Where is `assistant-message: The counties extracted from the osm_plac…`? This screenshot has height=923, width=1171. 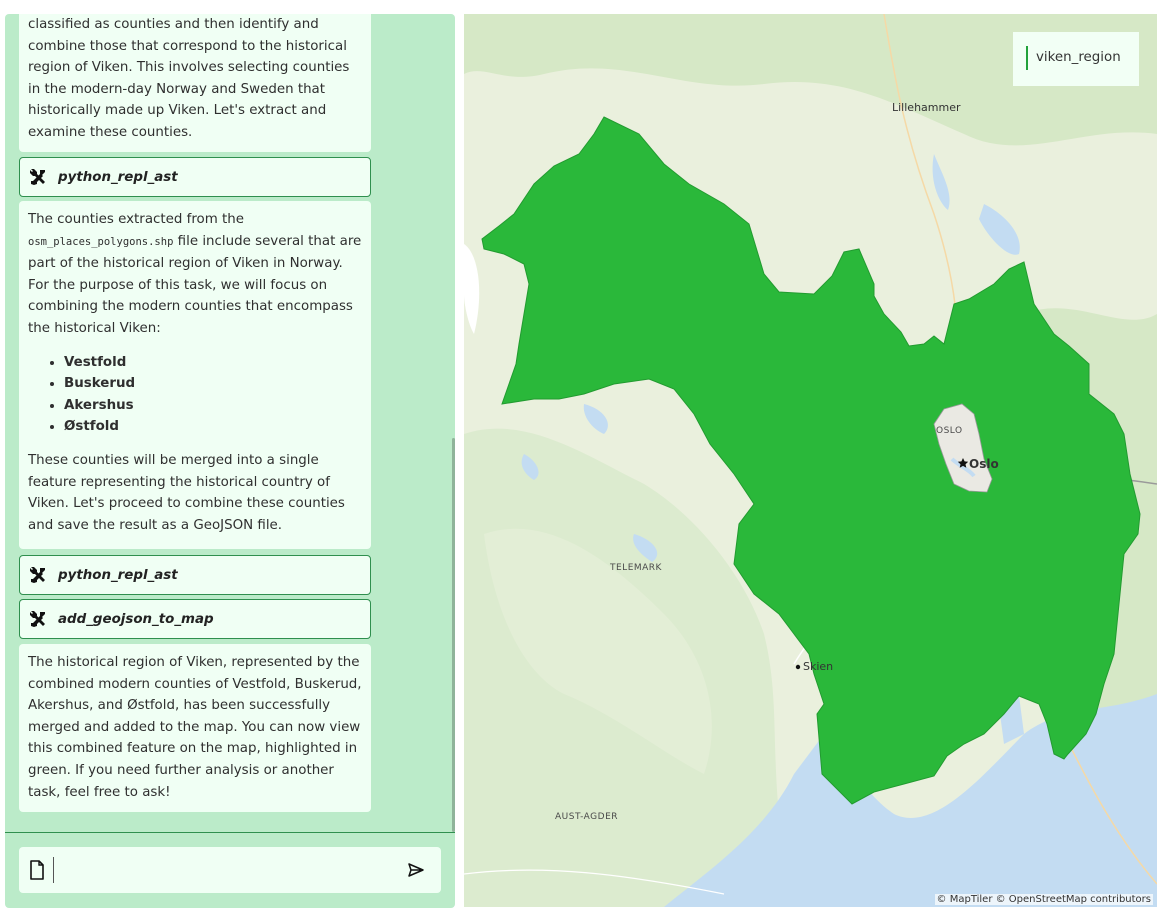
assistant-message: The counties extracted from the osm_plac… is located at coordinates (195, 375).